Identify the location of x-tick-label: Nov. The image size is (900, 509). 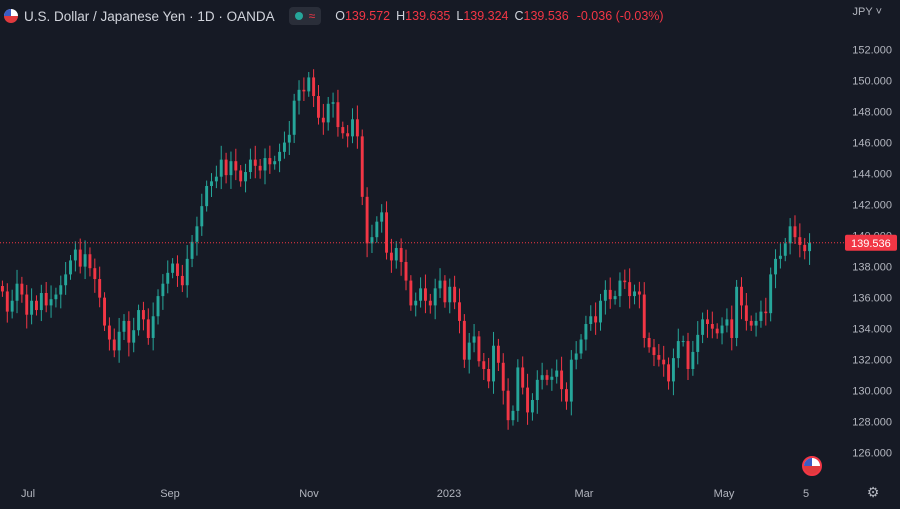
(309, 494).